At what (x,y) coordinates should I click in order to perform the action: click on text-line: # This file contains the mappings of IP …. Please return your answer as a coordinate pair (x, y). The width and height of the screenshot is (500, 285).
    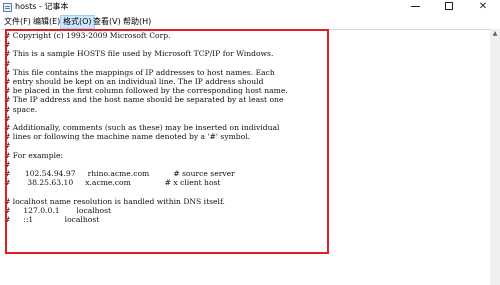
    Looking at the image, I should click on (139, 72).